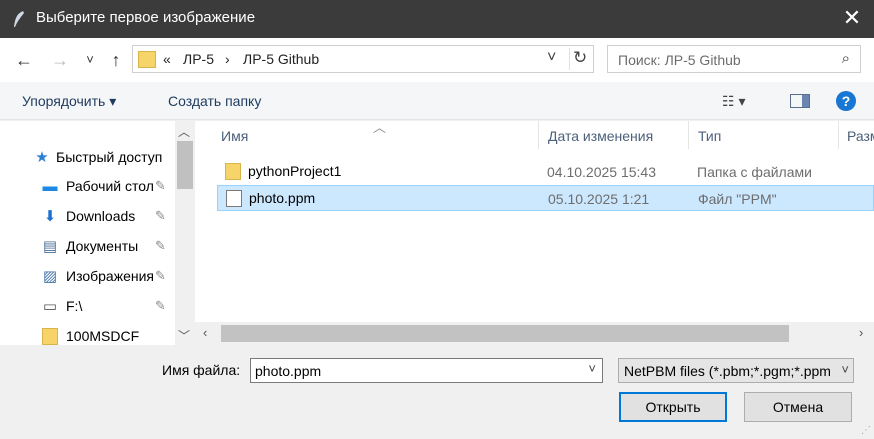 The height and width of the screenshot is (439, 874). I want to click on sidebar-item-label: Документы, so click(102, 246).